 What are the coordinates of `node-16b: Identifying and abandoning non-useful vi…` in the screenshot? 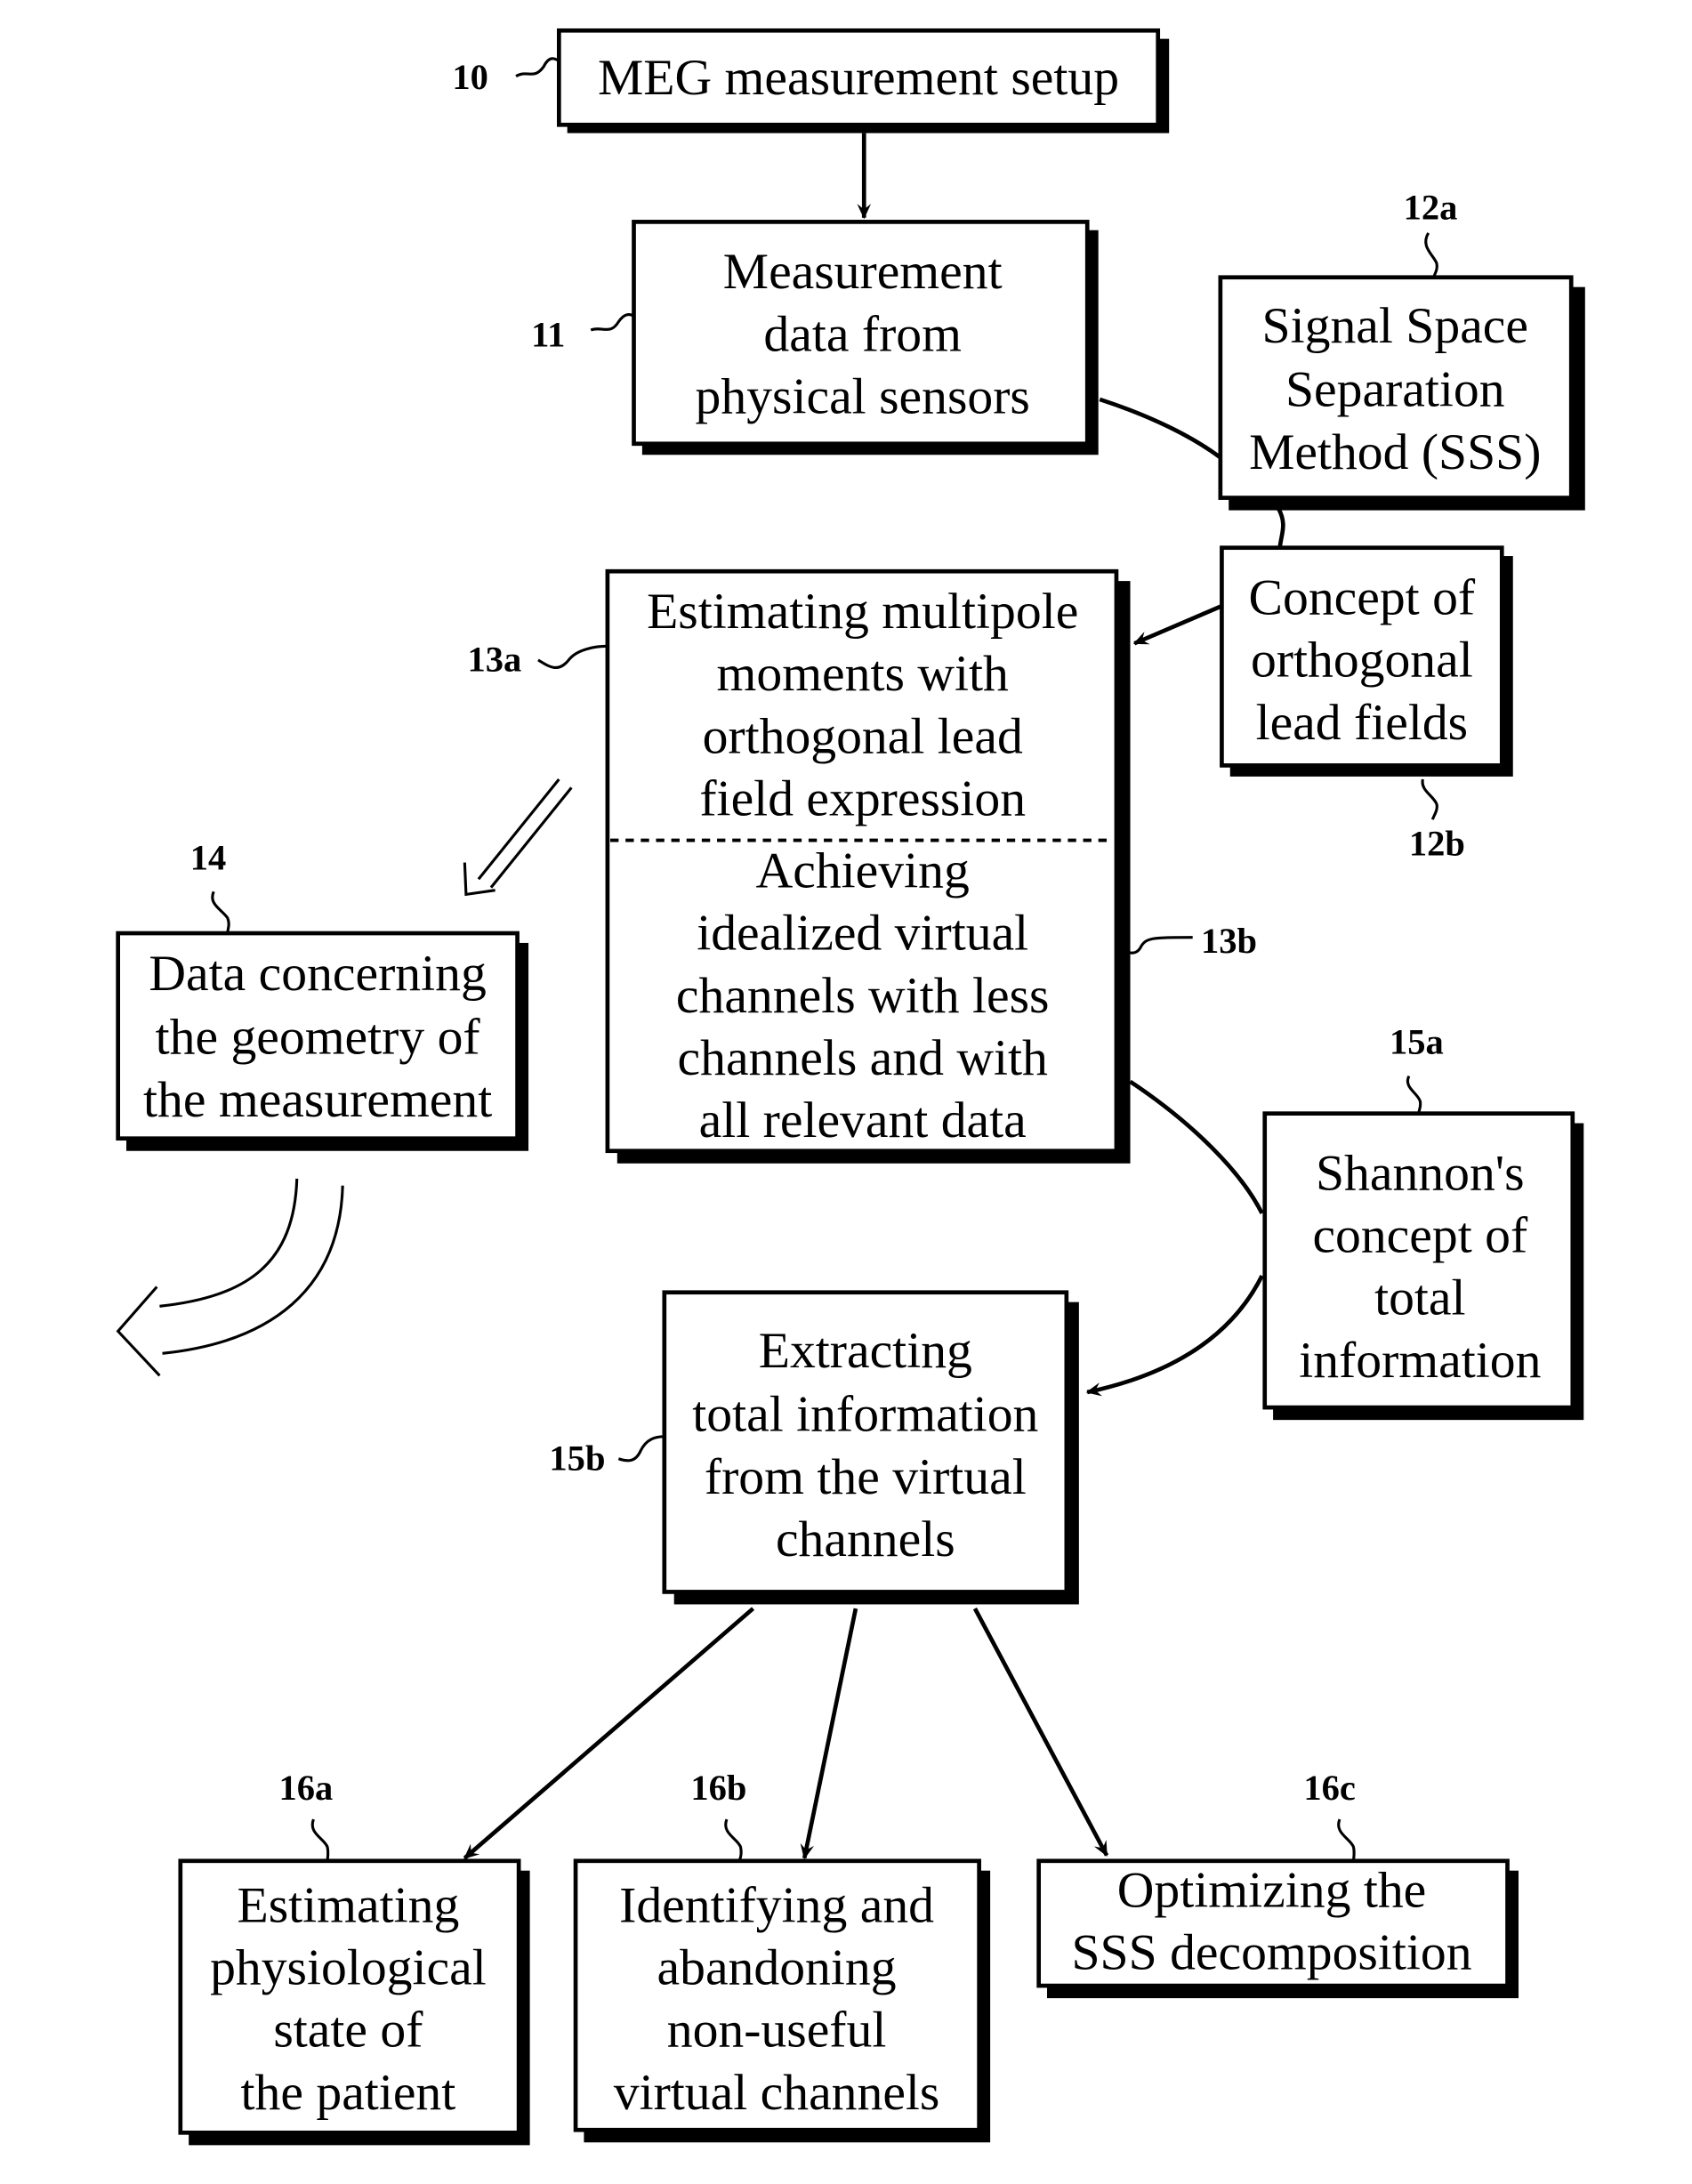 It's located at (782, 2000).